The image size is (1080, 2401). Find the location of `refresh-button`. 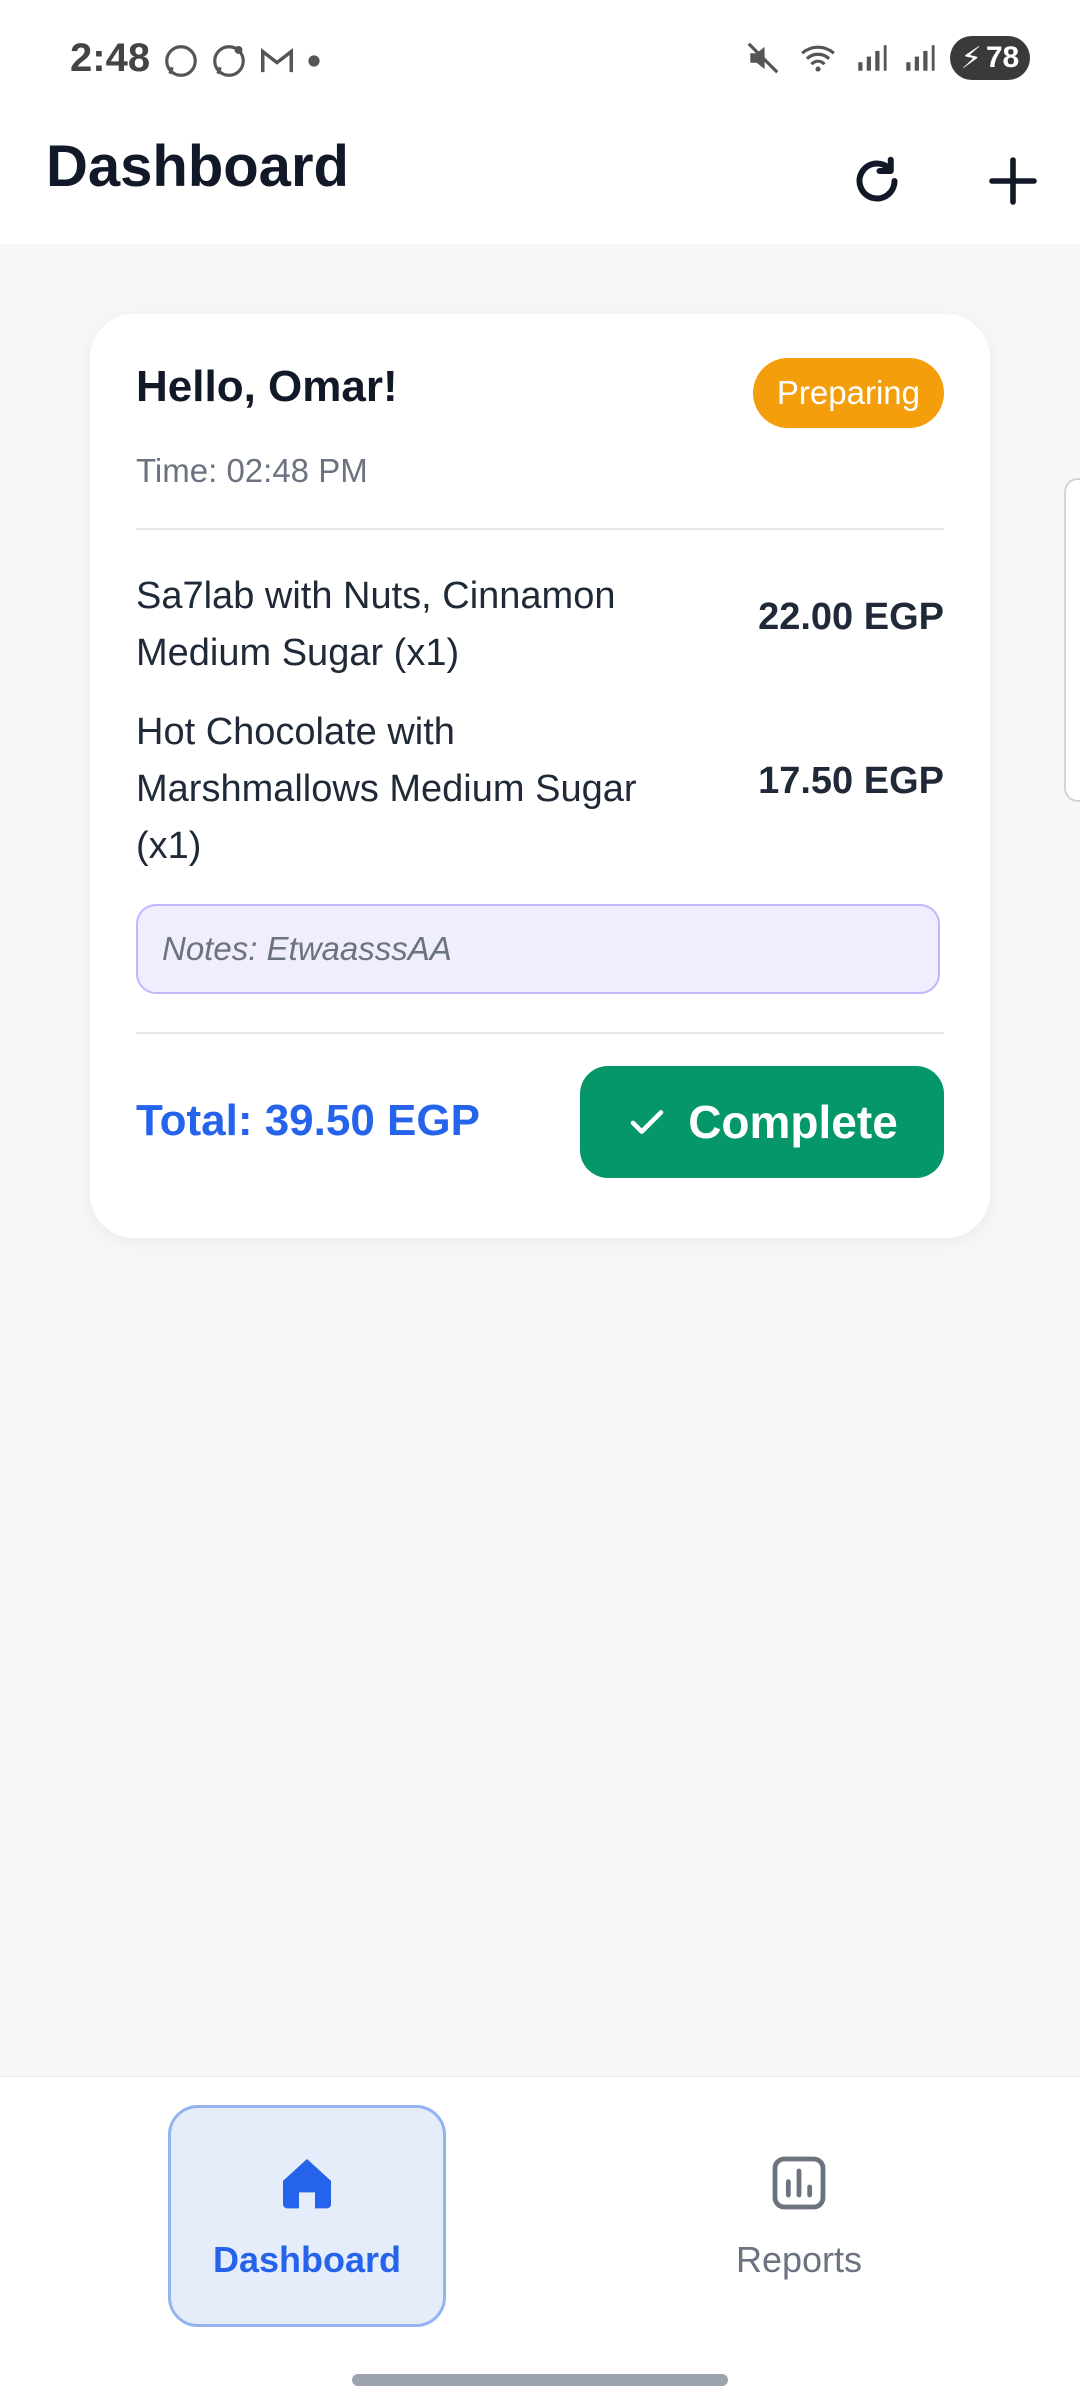

refresh-button is located at coordinates (877, 181).